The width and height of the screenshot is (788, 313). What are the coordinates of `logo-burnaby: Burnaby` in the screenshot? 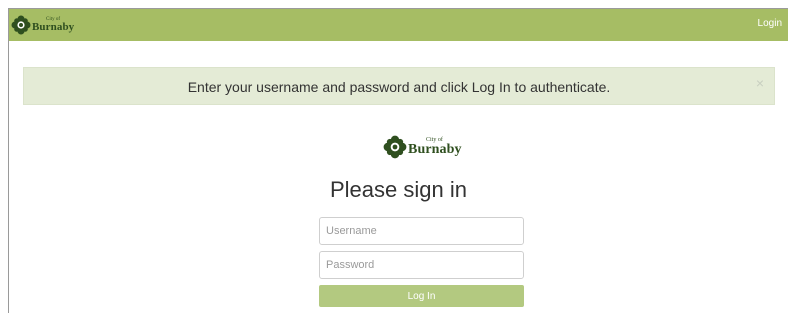 It's located at (53, 27).